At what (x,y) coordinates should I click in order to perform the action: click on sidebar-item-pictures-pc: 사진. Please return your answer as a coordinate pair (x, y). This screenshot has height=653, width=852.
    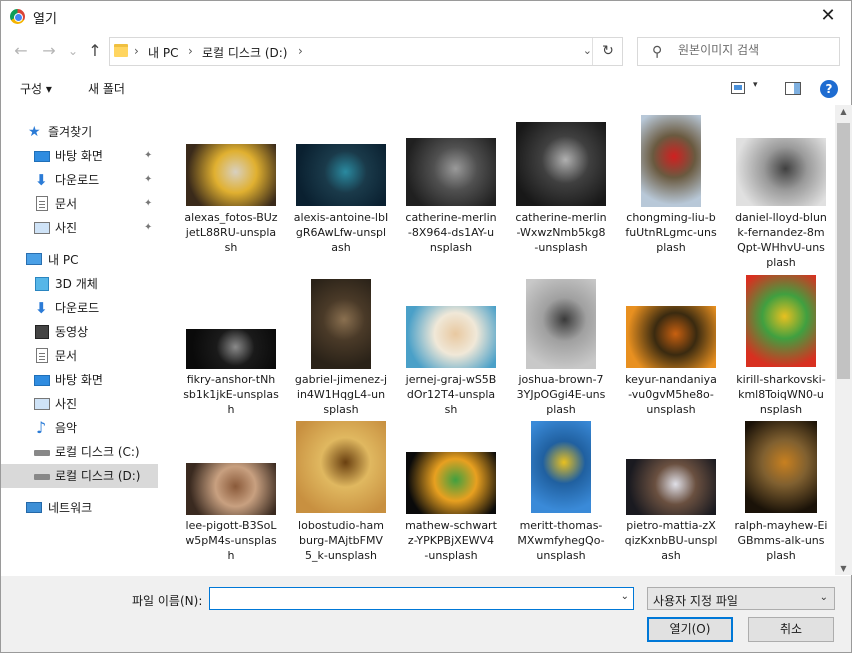
    Looking at the image, I should click on (79, 404).